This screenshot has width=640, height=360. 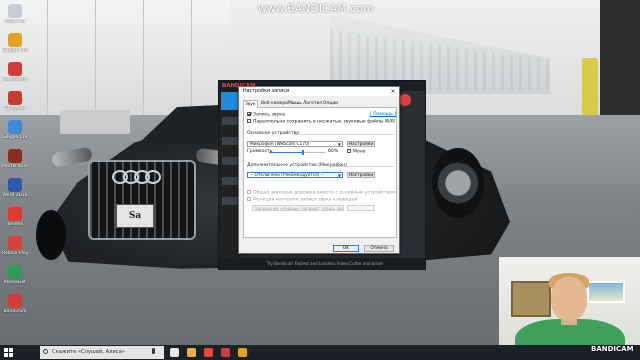 I want to click on main-device-value: Микрофон (Webcam C170), so click(x=280, y=144).